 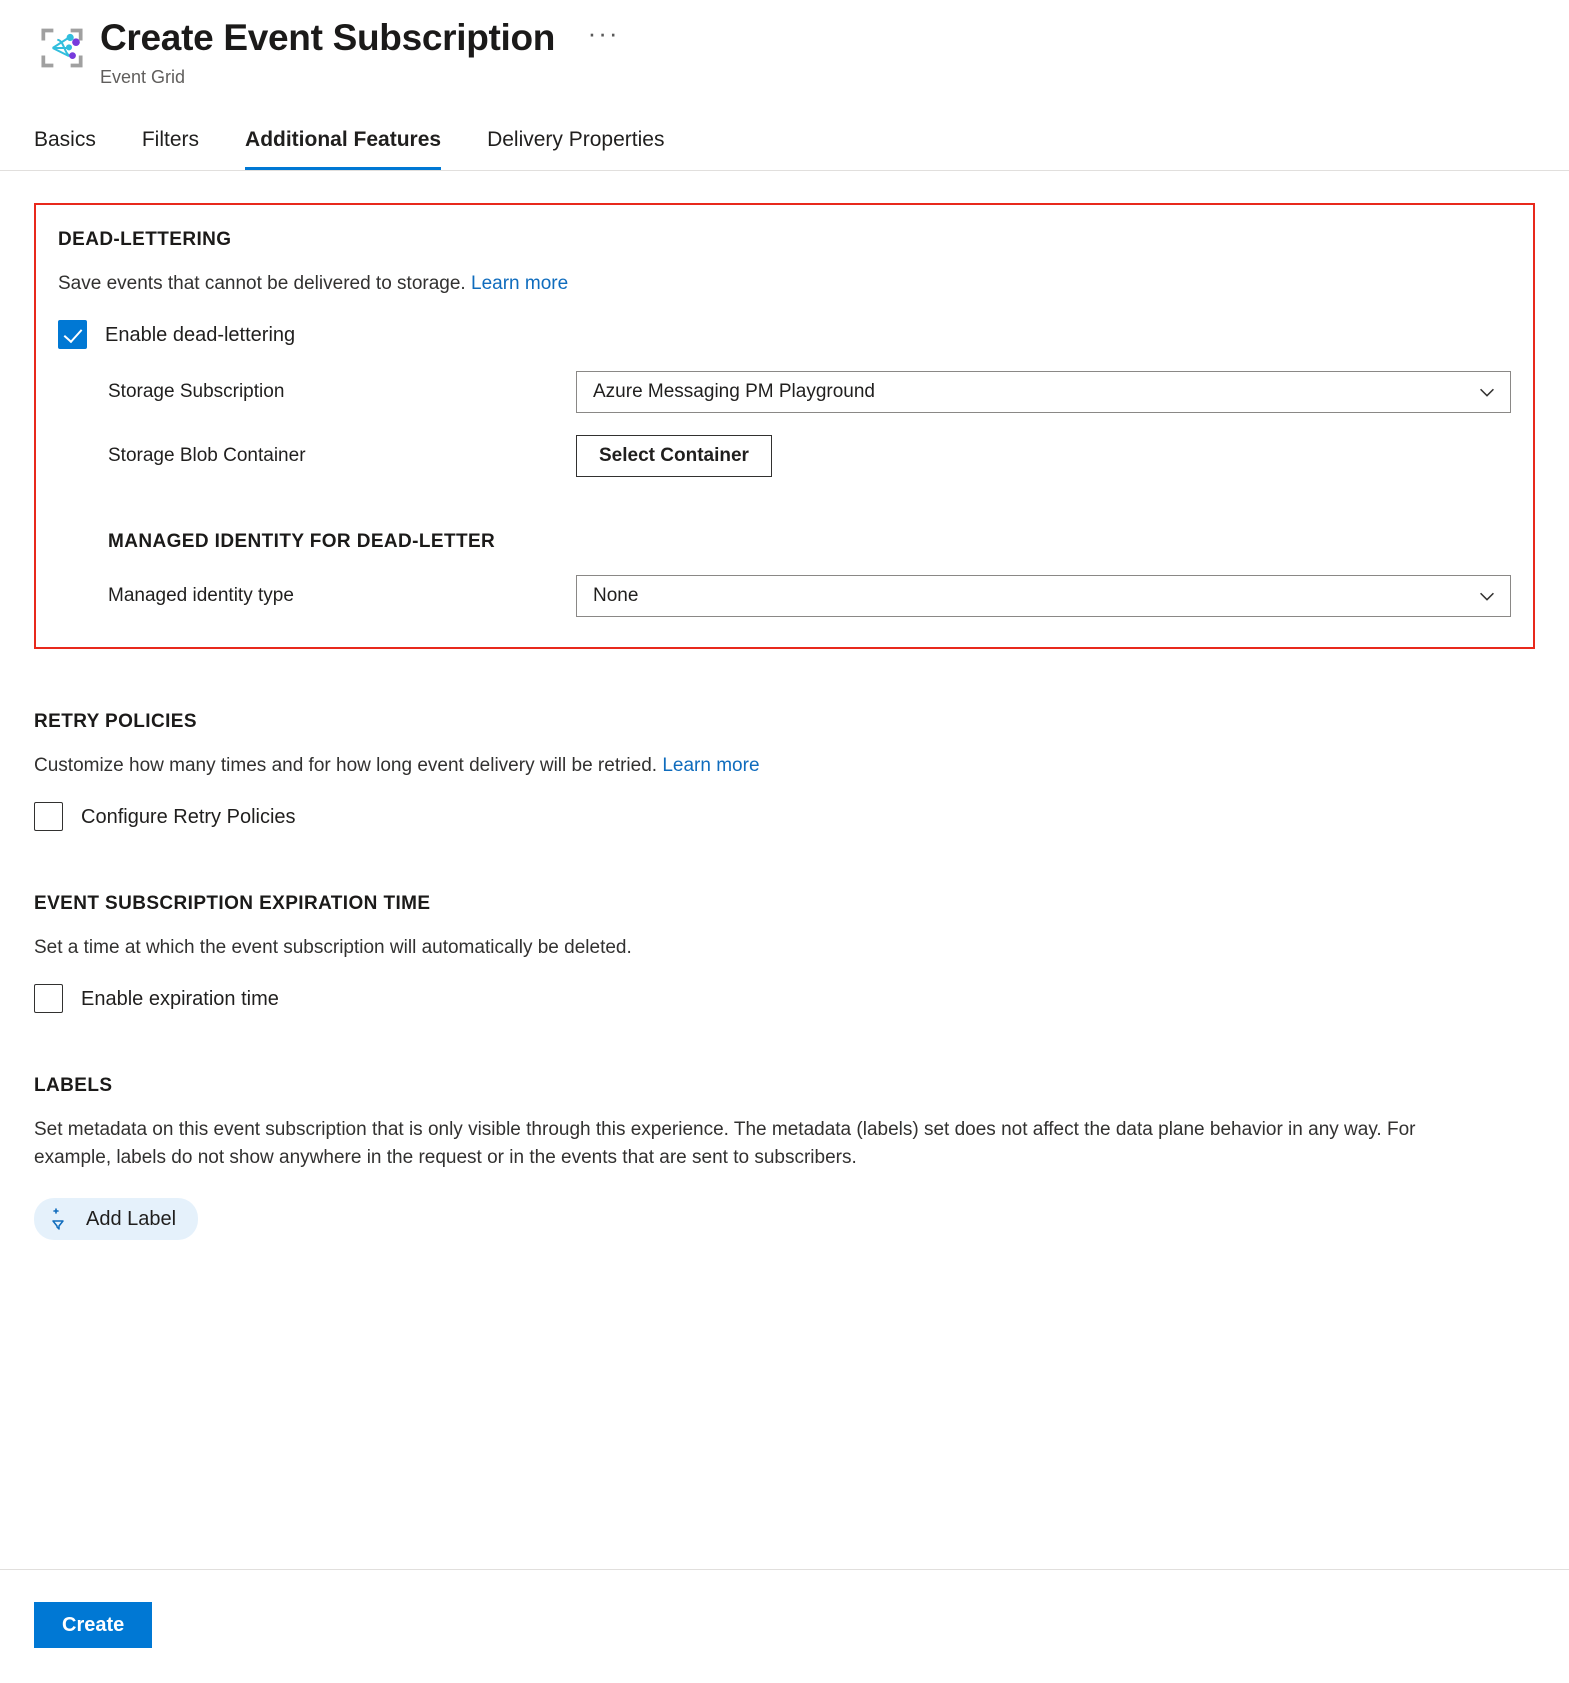 I want to click on expiration-time-heading: EVENT SUBSCRIPTION EXPIRATION TIME, so click(x=232, y=903).